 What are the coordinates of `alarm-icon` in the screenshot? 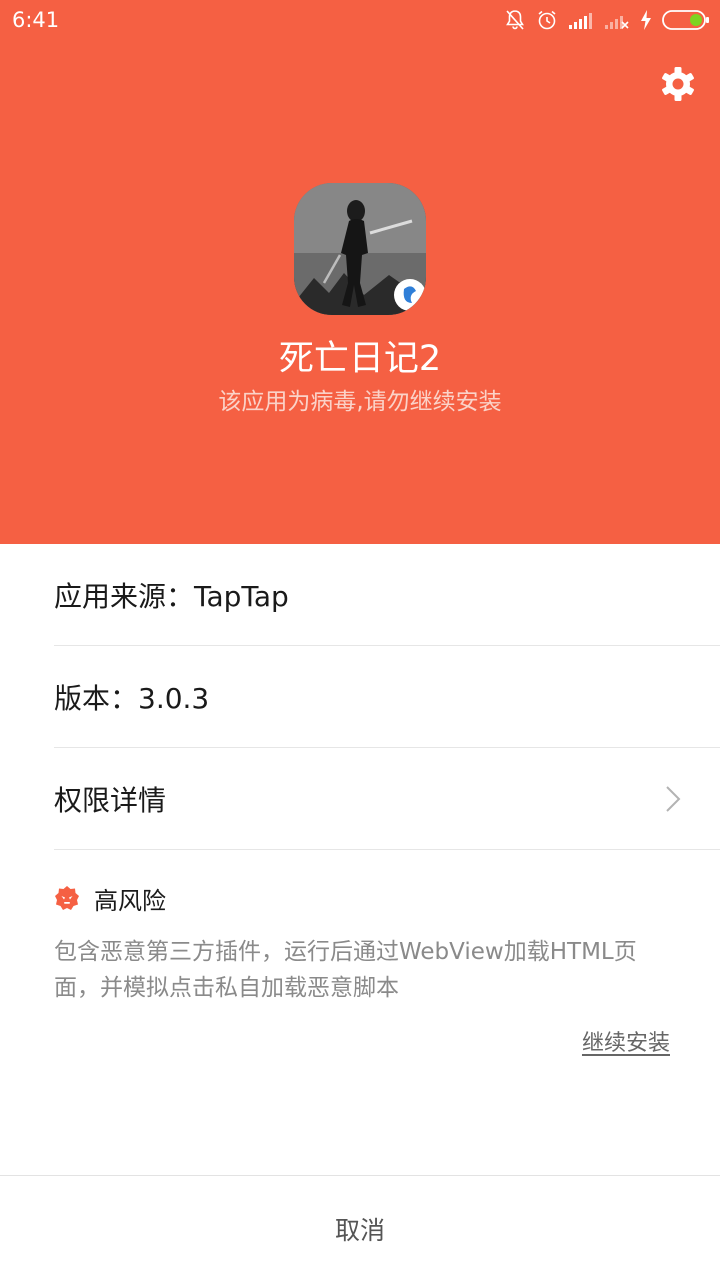 It's located at (547, 20).